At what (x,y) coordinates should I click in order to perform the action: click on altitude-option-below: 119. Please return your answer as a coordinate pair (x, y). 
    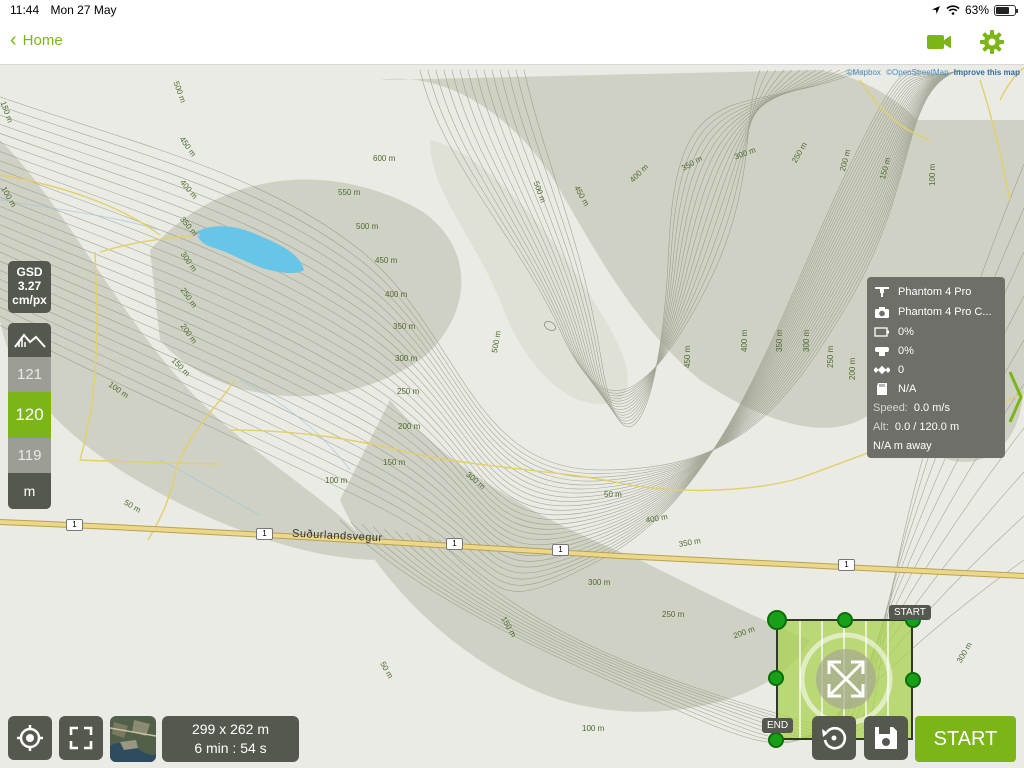
    Looking at the image, I should click on (29, 455).